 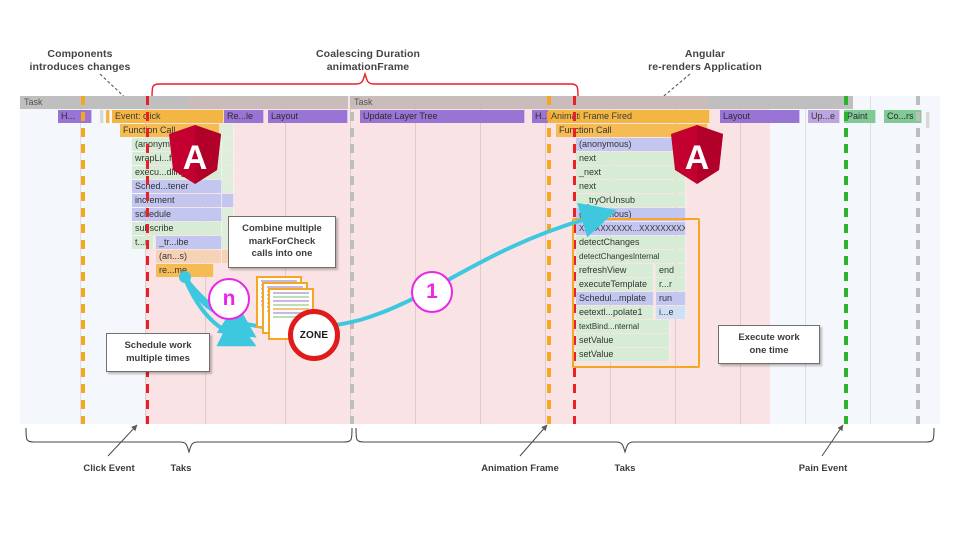 I want to click on rstack-bar-textbindinginternal: textBind...nternal, so click(x=623, y=326).